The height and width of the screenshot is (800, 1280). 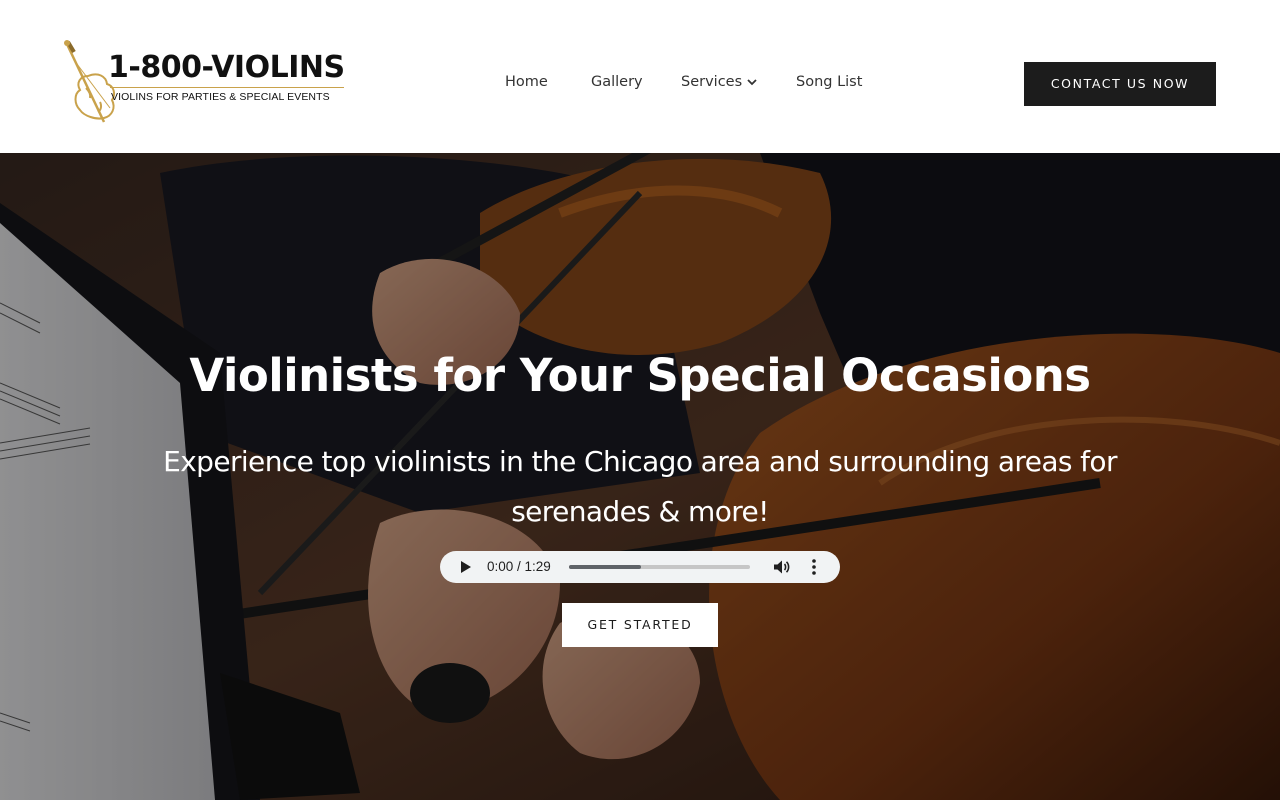 I want to click on volume-icon, so click(x=781, y=567).